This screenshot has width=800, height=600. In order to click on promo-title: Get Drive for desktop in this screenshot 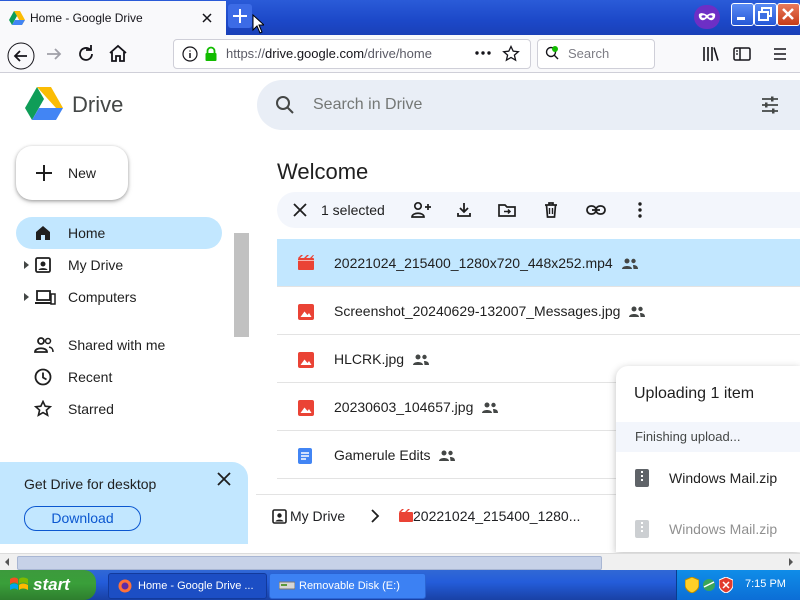, I will do `click(90, 484)`.